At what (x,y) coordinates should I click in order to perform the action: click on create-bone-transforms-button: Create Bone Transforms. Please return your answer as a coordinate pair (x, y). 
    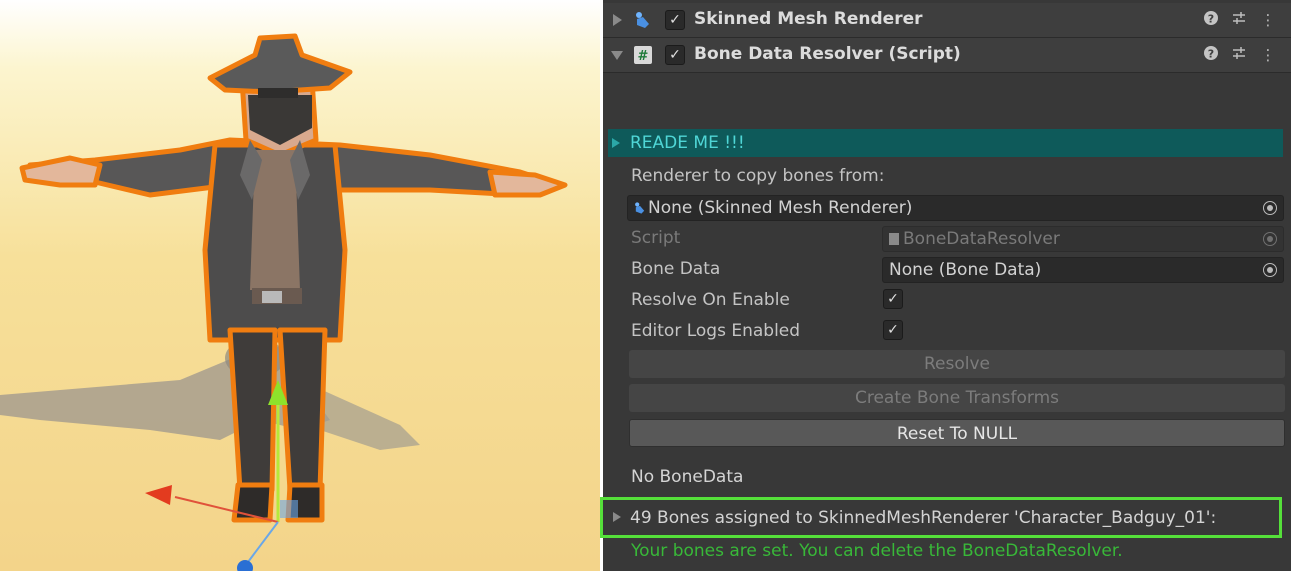
    Looking at the image, I should click on (957, 398).